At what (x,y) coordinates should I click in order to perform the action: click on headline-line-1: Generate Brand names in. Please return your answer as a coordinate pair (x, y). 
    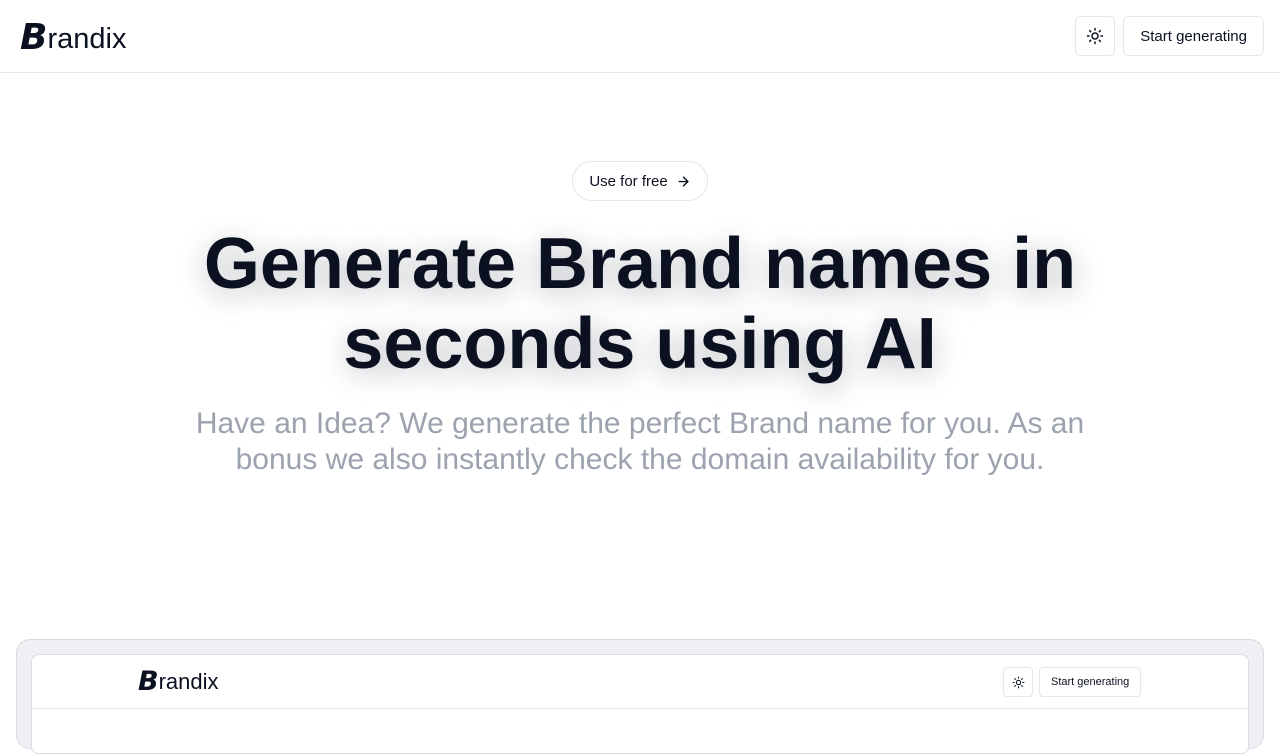
    Looking at the image, I should click on (640, 264).